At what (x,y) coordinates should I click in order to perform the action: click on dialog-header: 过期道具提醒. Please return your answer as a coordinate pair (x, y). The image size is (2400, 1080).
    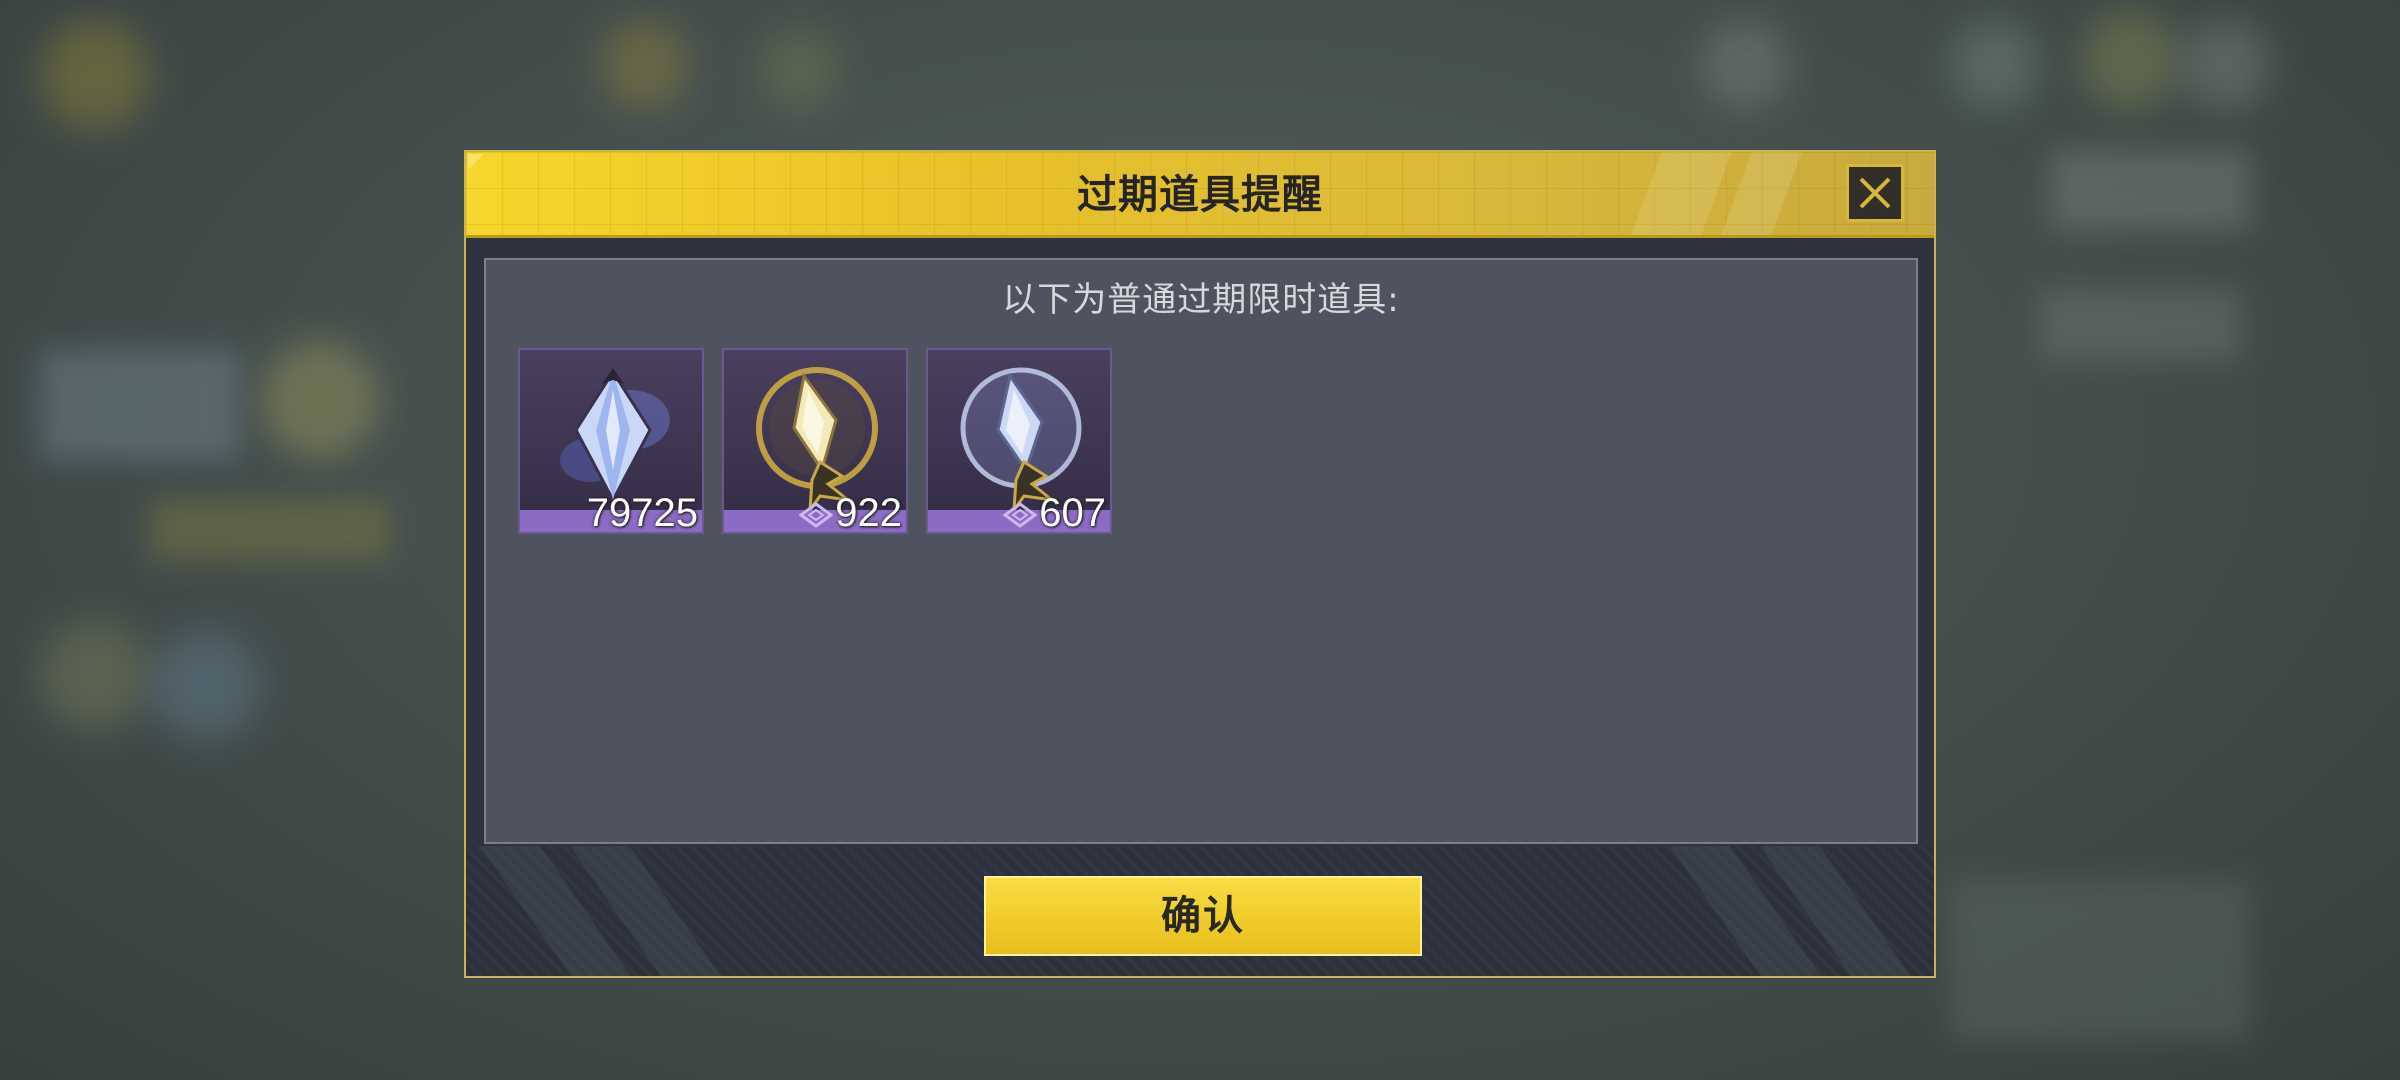
    Looking at the image, I should click on (1200, 195).